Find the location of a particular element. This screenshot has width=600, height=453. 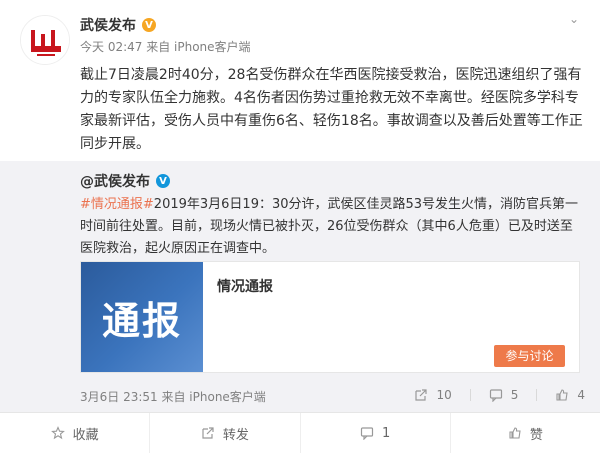

retweet-stats: 10 5 4 is located at coordinates (499, 395).